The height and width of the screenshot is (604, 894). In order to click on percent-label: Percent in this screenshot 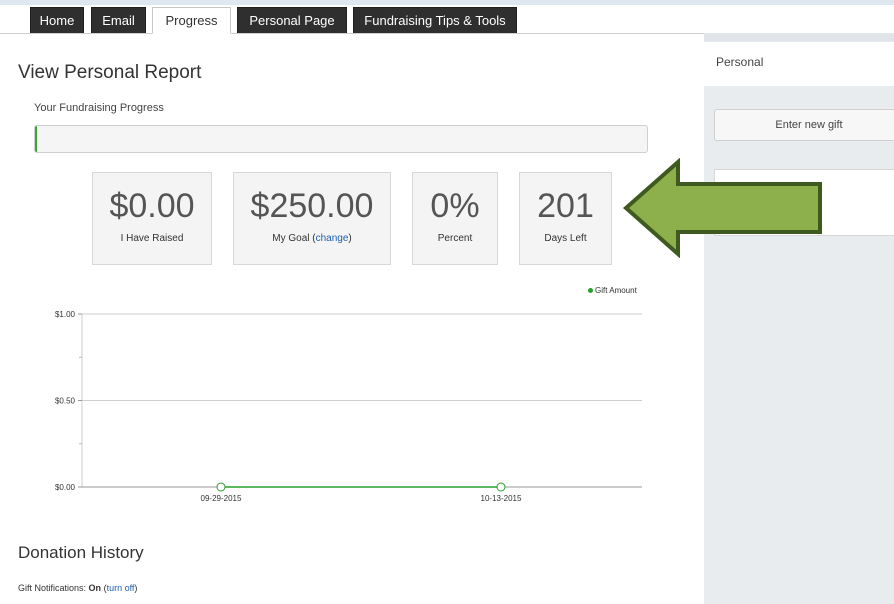, I will do `click(455, 238)`.